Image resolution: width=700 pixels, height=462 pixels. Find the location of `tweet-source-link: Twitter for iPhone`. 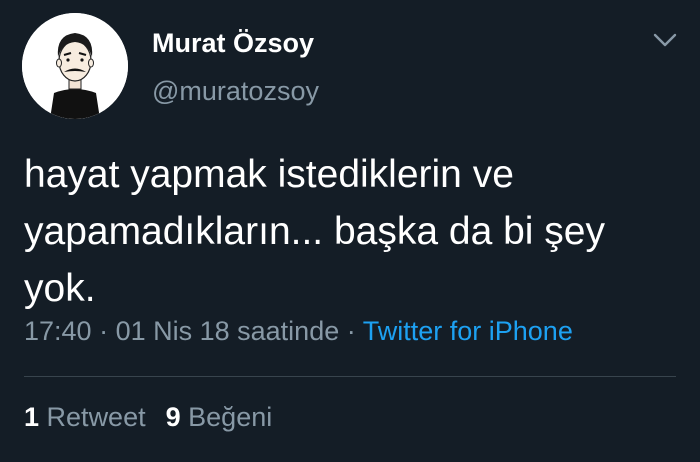

tweet-source-link: Twitter for iPhone is located at coordinates (468, 331).